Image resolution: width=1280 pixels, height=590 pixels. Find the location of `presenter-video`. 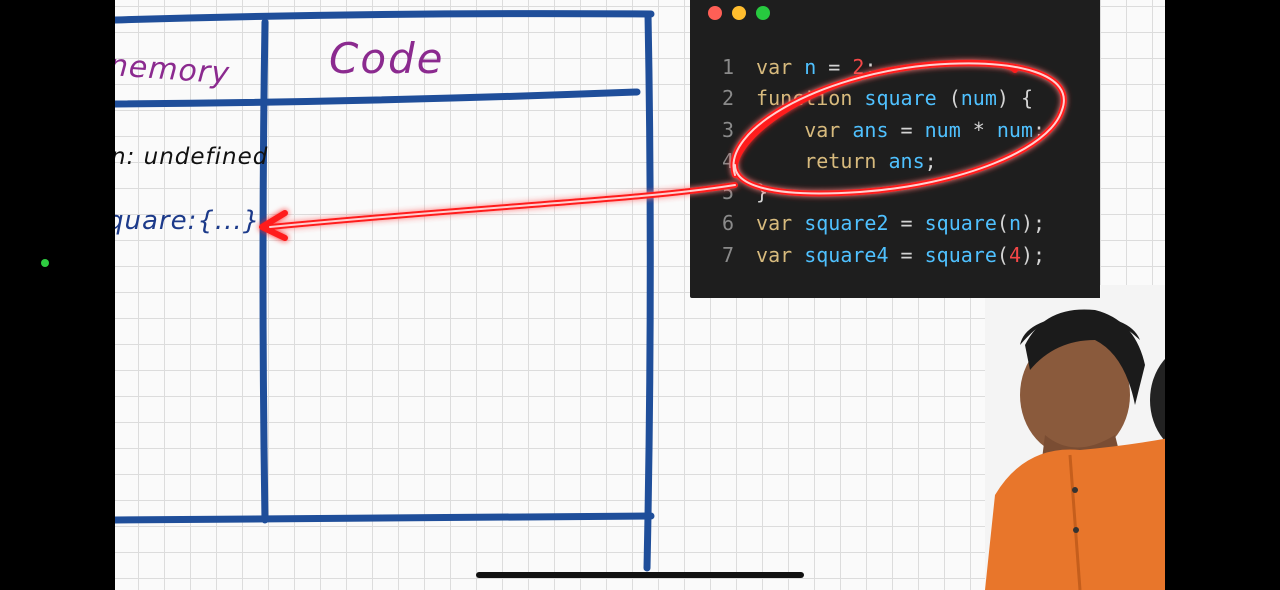

presenter-video is located at coordinates (1075, 437).